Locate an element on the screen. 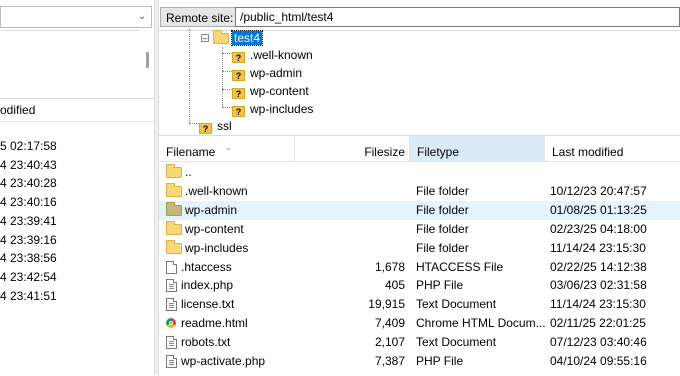 The height and width of the screenshot is (376, 680). file-modified-cell: 10/12/23 20:47:57 is located at coordinates (598, 190).